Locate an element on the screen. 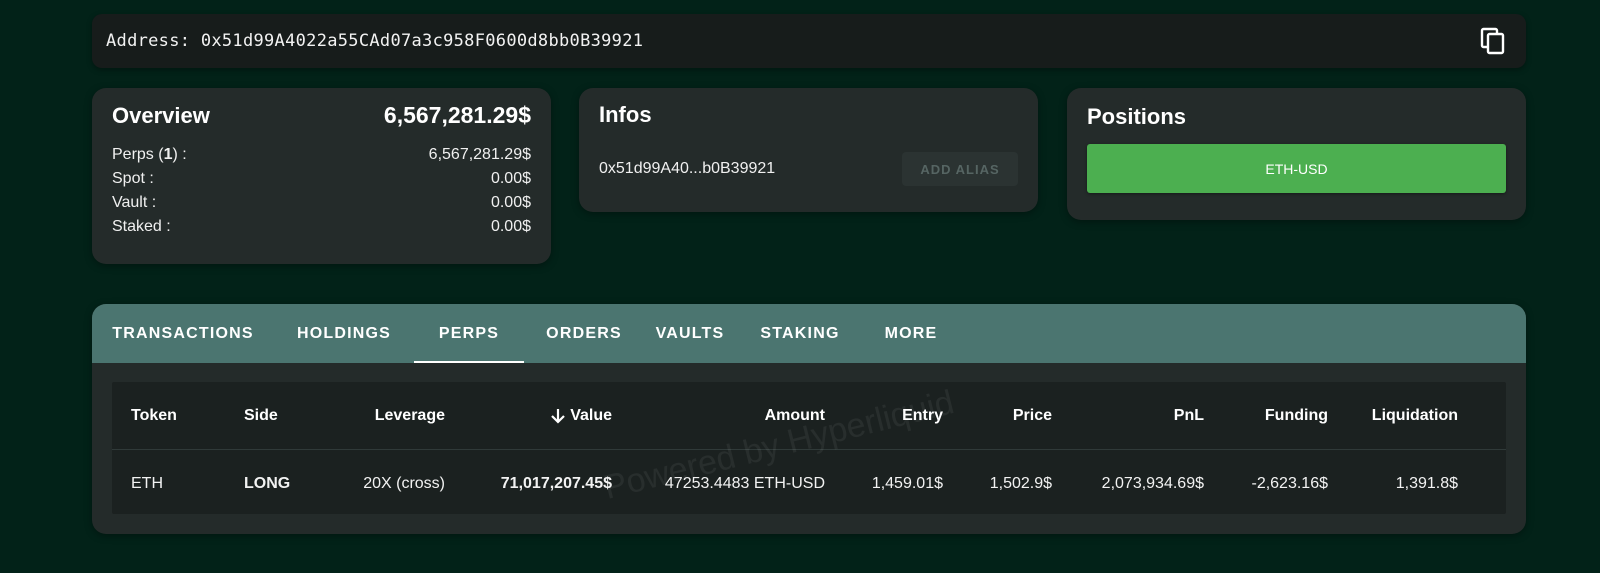  cell-pnl: 2,073,934.69$ is located at coordinates (1152, 483).